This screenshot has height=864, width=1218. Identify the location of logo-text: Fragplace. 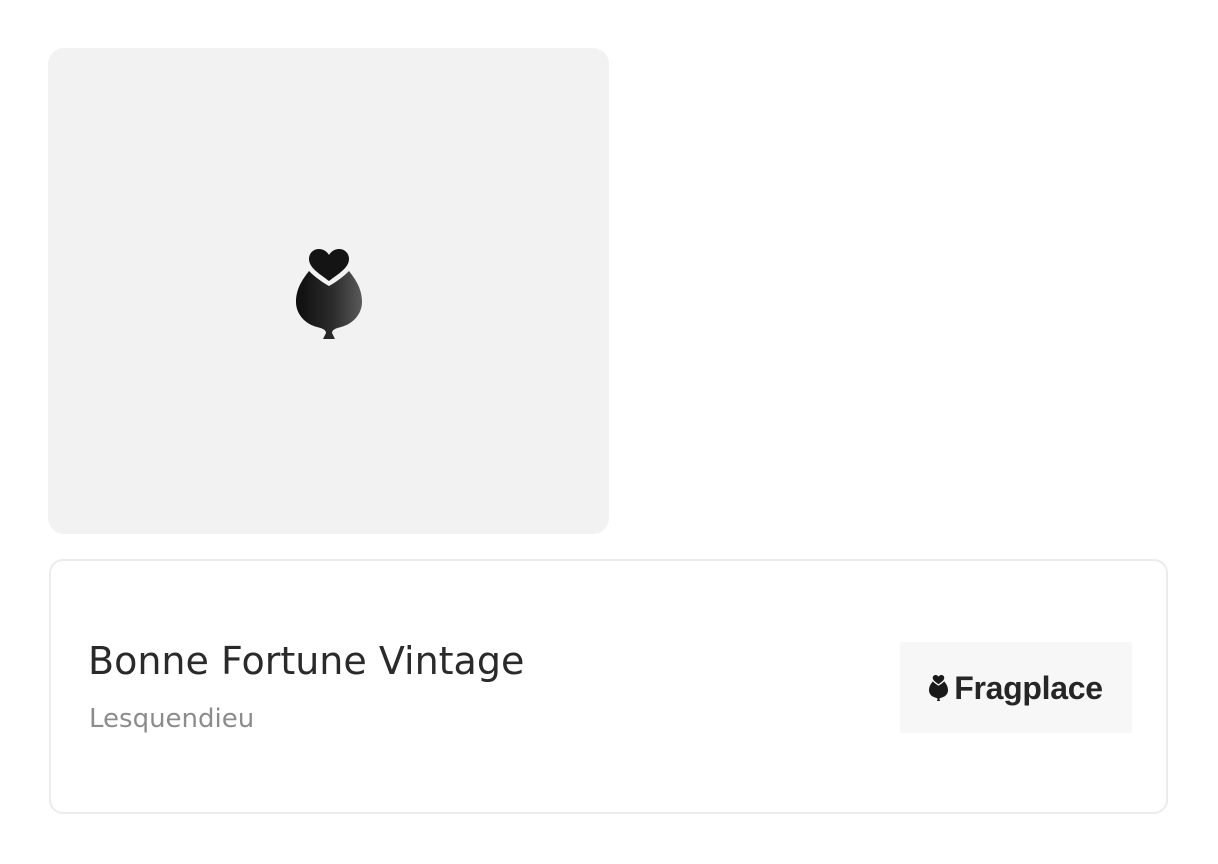
(1028, 687).